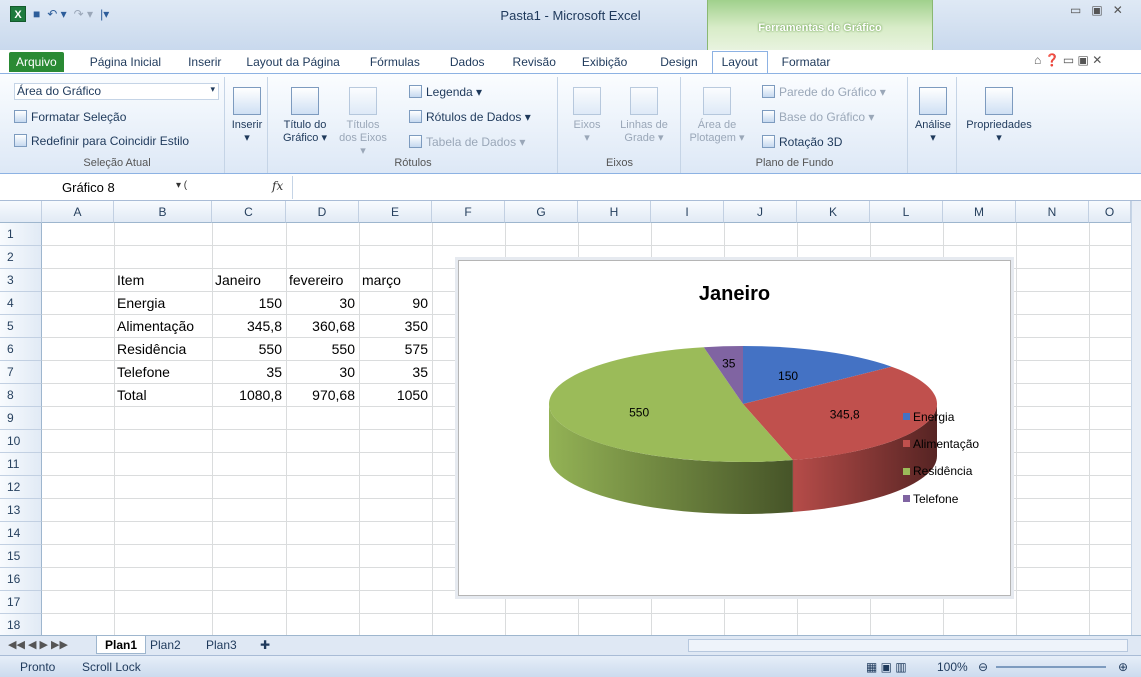  I want to click on legend-item-telefone: Telefone, so click(941, 498).